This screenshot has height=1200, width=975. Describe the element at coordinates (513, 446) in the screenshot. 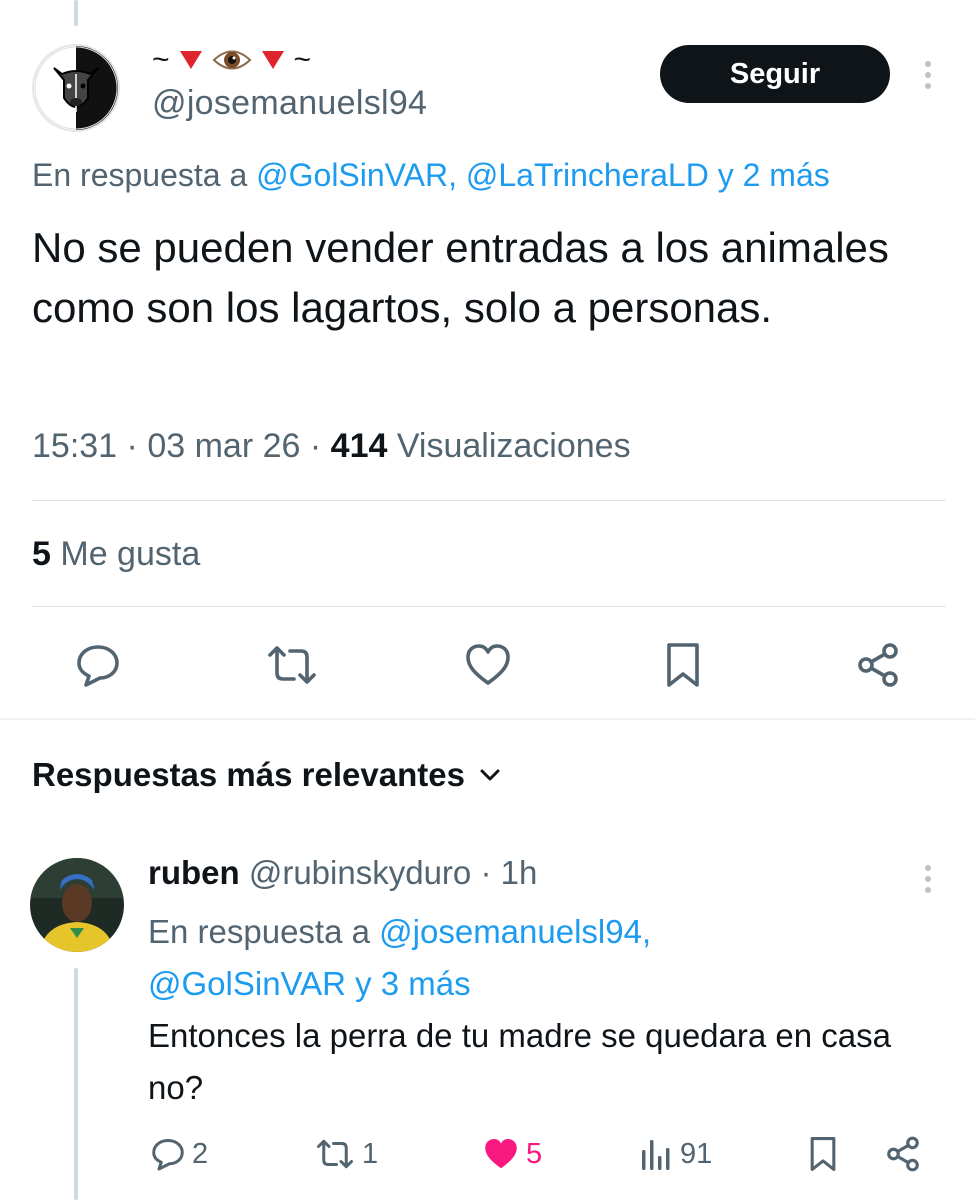

I see `views-label: Visualizaciones` at that location.